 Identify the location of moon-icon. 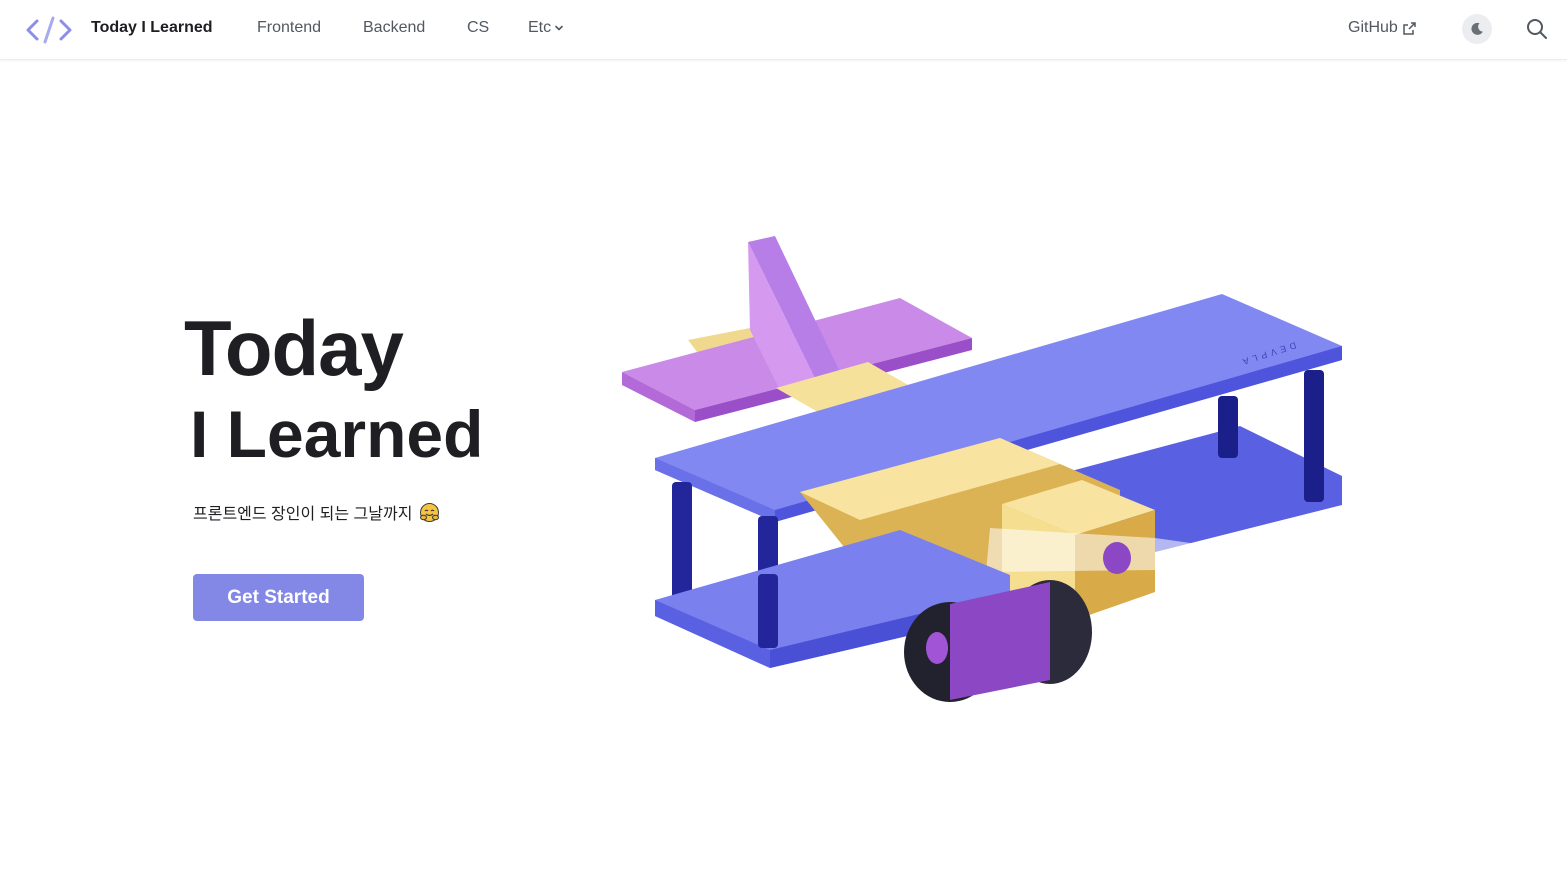
(1477, 28).